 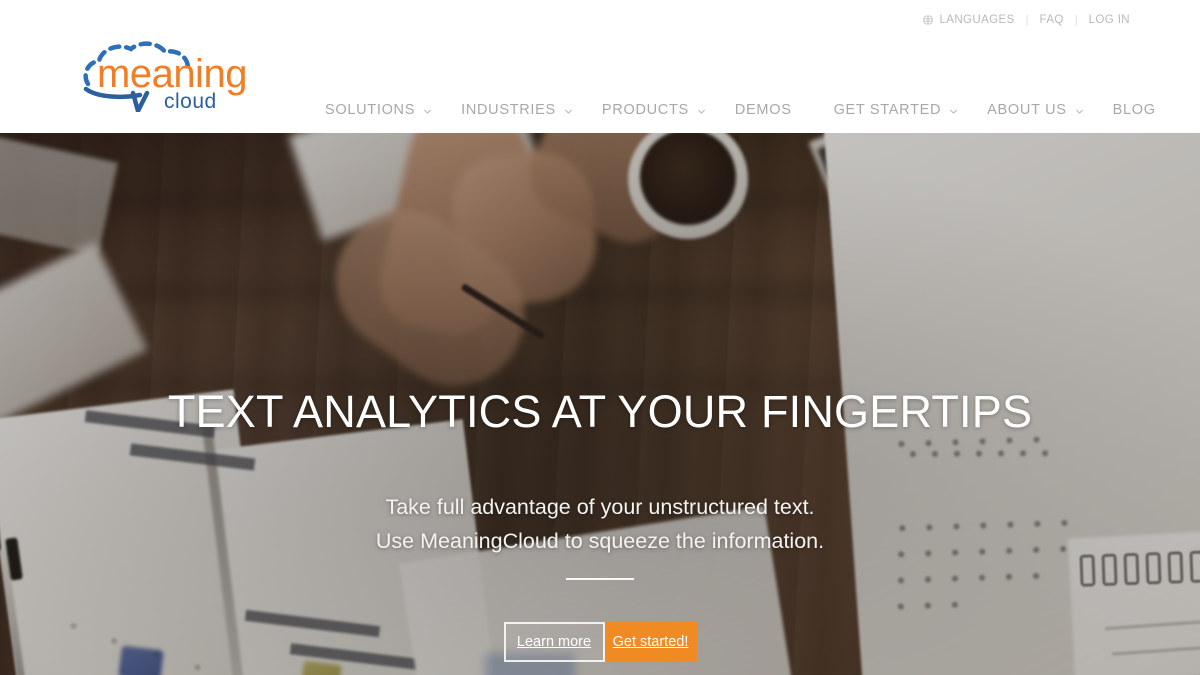 I want to click on meaningcloud-logo: meaning cloud, so click(x=170, y=76).